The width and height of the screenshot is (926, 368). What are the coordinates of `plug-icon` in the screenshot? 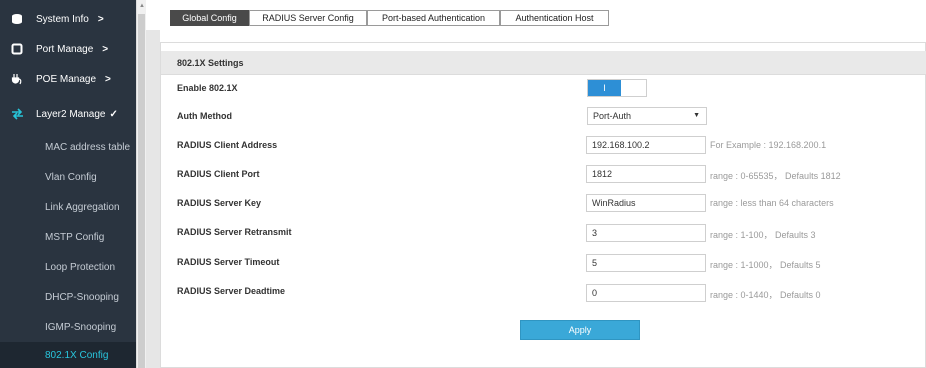 It's located at (17, 79).